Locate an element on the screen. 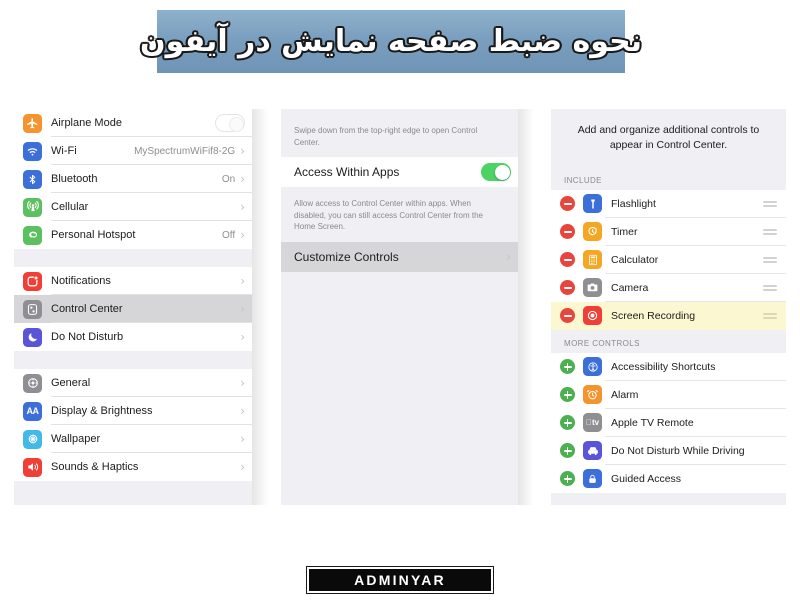 This screenshot has width=800, height=600. settings-row-notifications: Notifications › is located at coordinates (133, 281).